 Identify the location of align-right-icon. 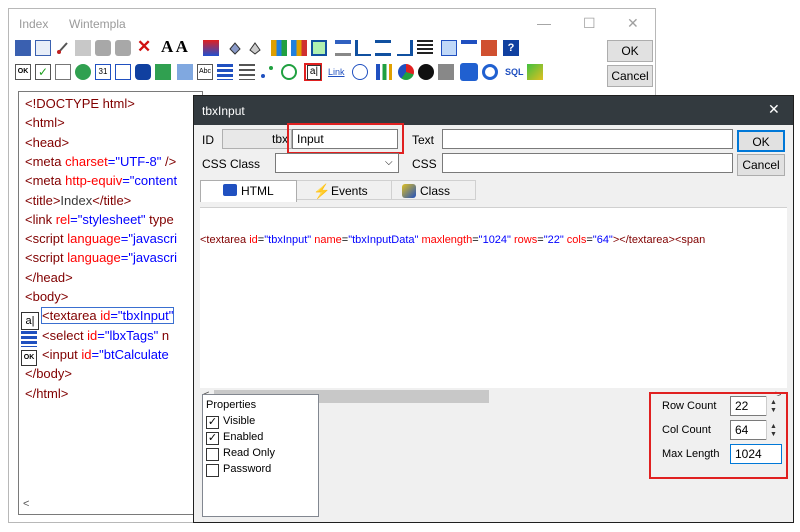
(405, 48).